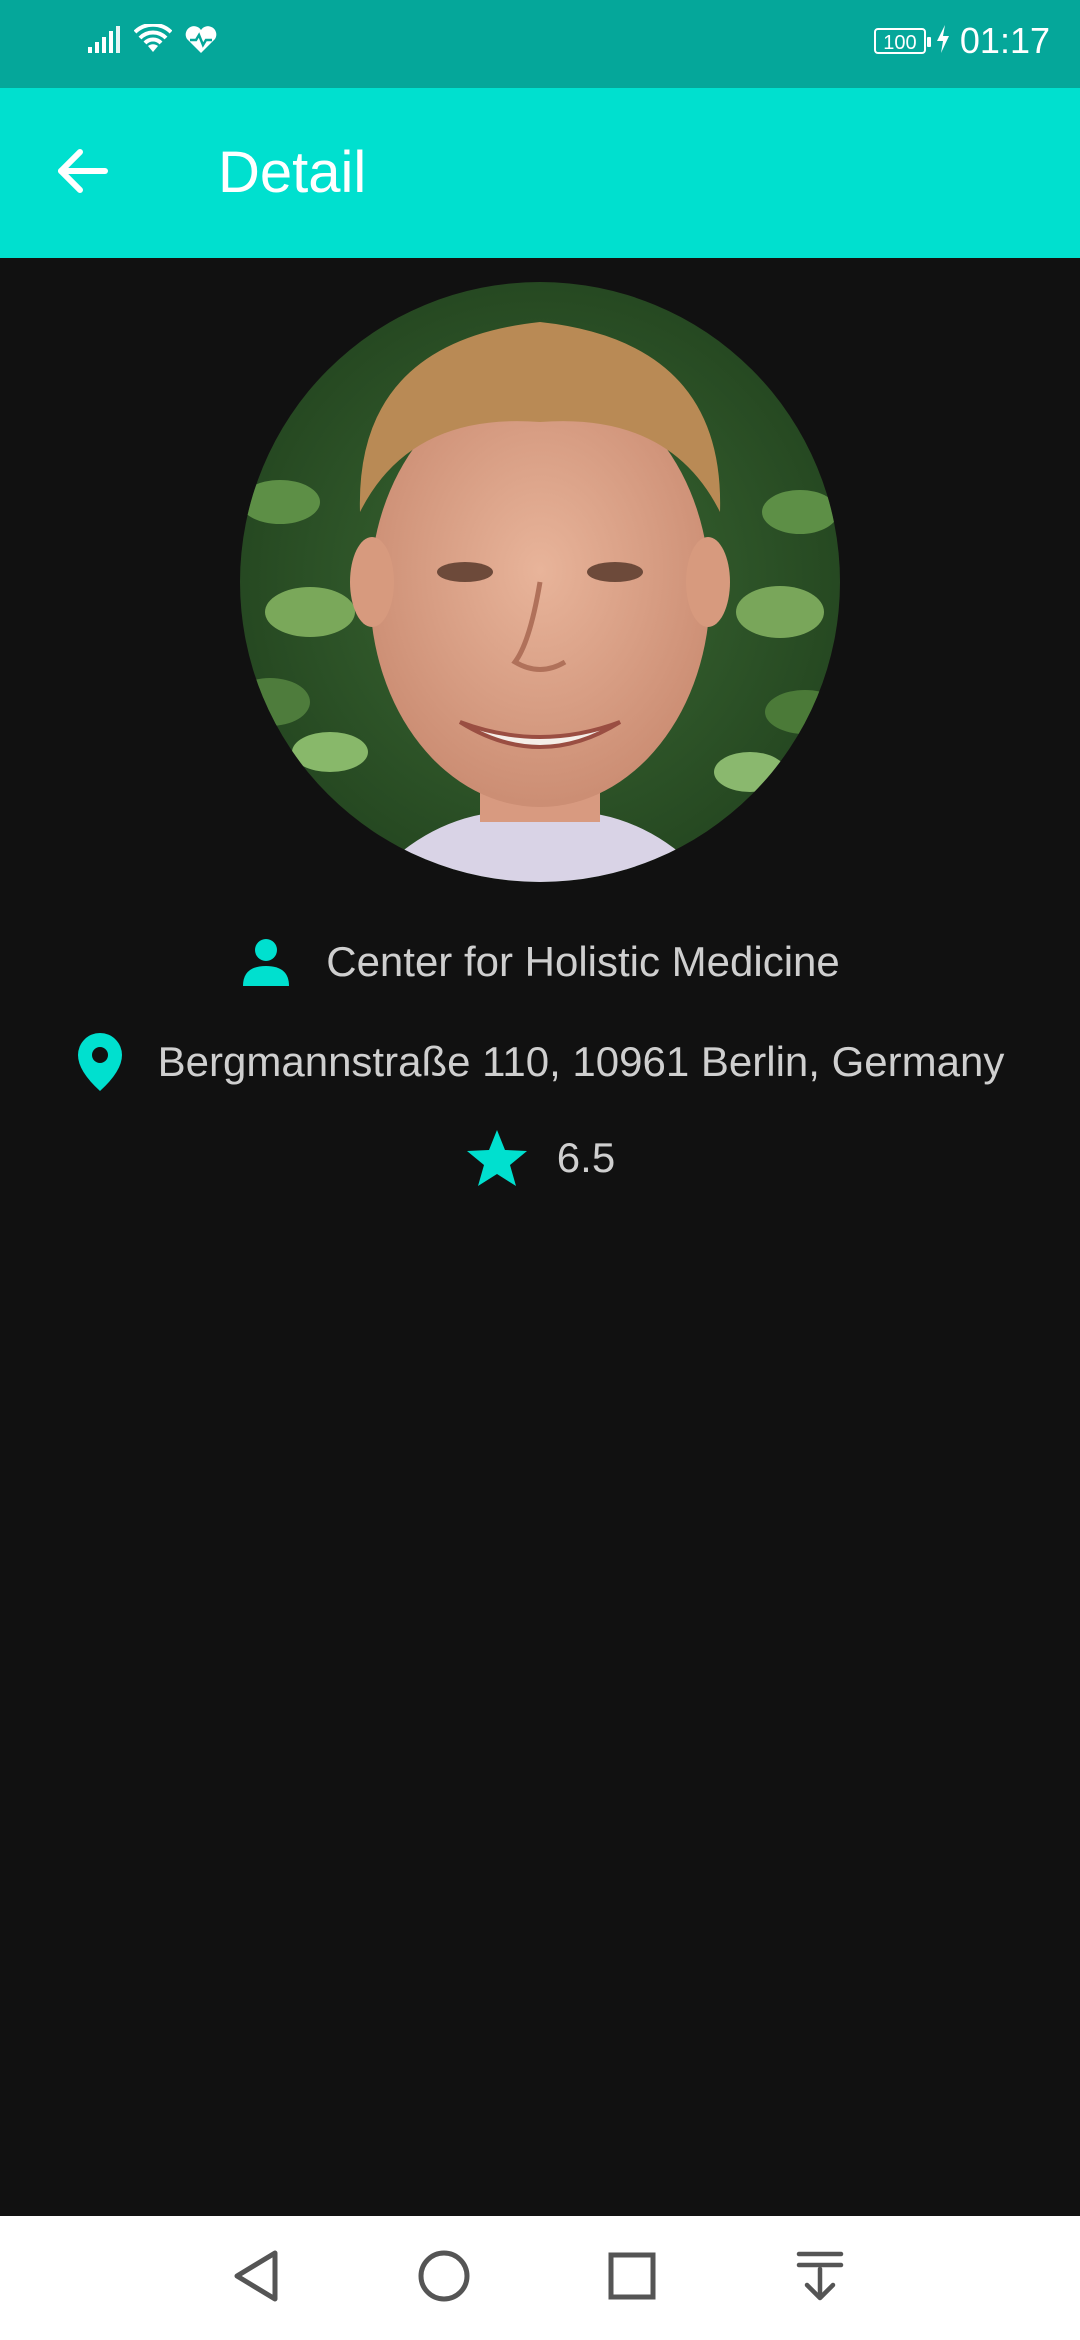 The image size is (1080, 2340). I want to click on nav-back-button, so click(256, 2278).